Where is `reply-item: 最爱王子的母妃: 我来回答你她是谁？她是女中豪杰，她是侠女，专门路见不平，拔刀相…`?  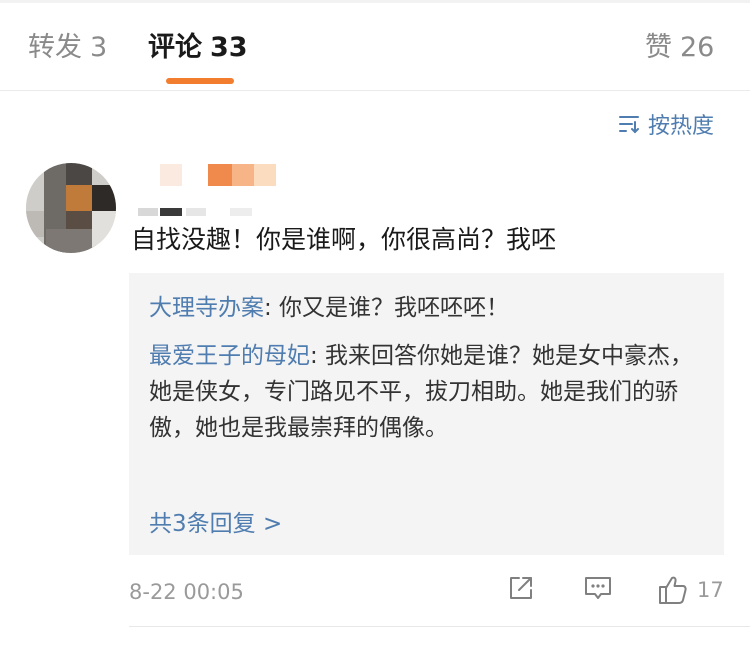
reply-item: 最爱王子的母妃: 我来回答你她是谁？她是女中豪杰，她是侠女，专门路见不平，拔刀相… is located at coordinates (429, 392).